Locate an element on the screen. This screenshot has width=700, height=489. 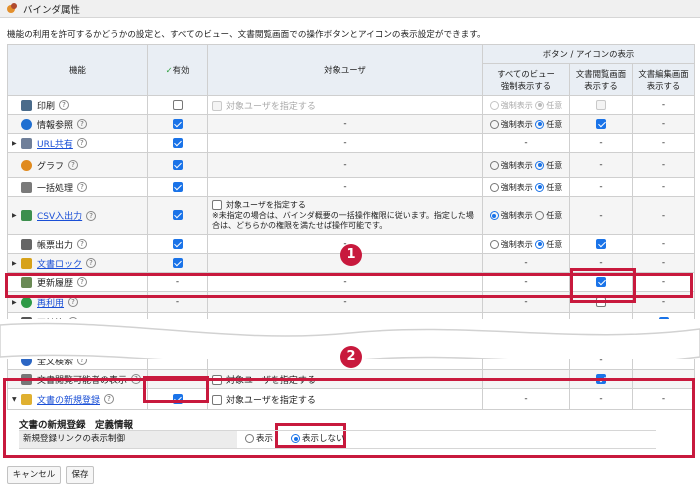
row-6-optional-radio is located at coordinates (540, 244).